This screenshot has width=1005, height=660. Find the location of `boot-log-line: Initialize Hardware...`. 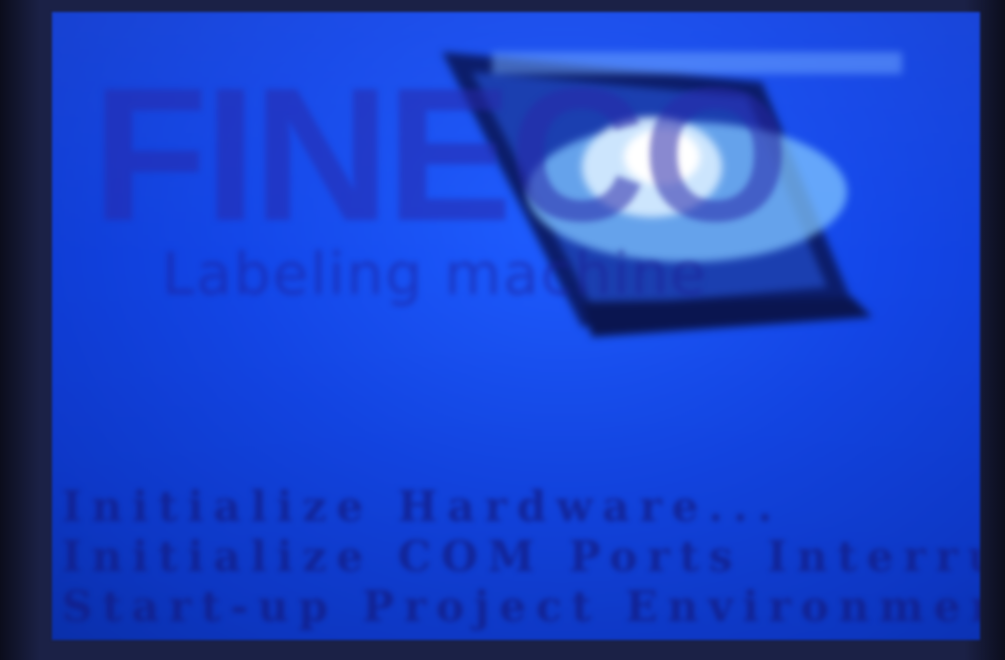

boot-log-line: Initialize Hardware... is located at coordinates (422, 506).